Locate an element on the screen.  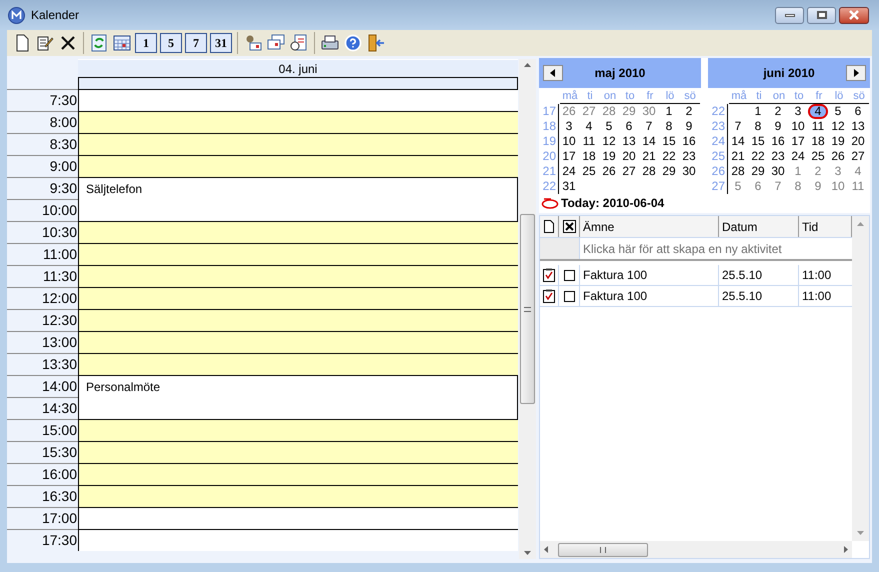
column-header: Ämne is located at coordinates (649, 226).